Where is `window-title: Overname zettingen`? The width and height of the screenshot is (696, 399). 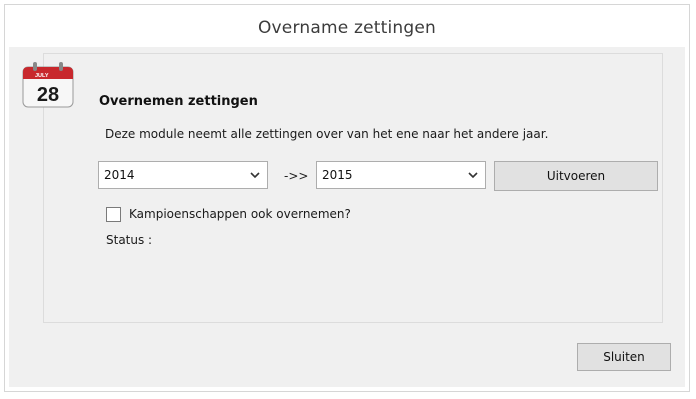
window-title: Overname zettingen is located at coordinates (347, 28).